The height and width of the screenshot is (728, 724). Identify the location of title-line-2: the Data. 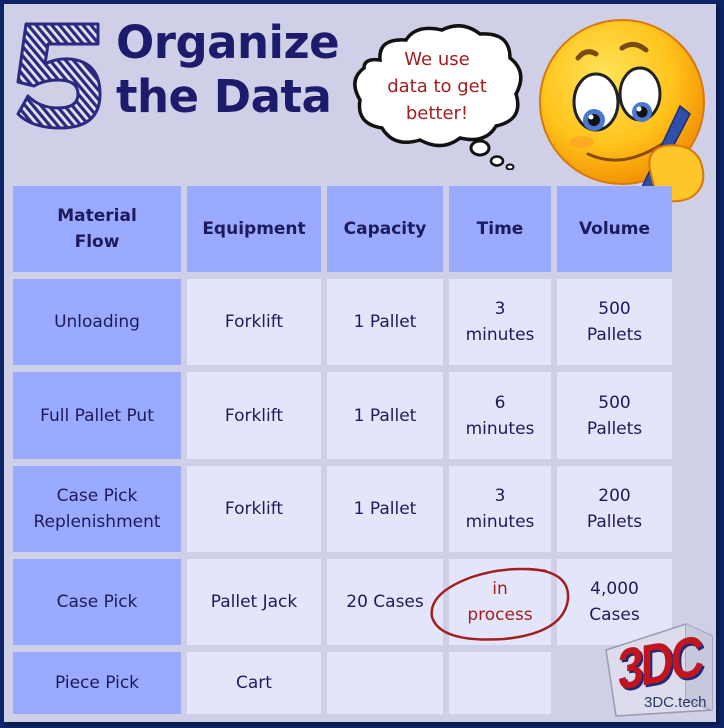
(224, 96).